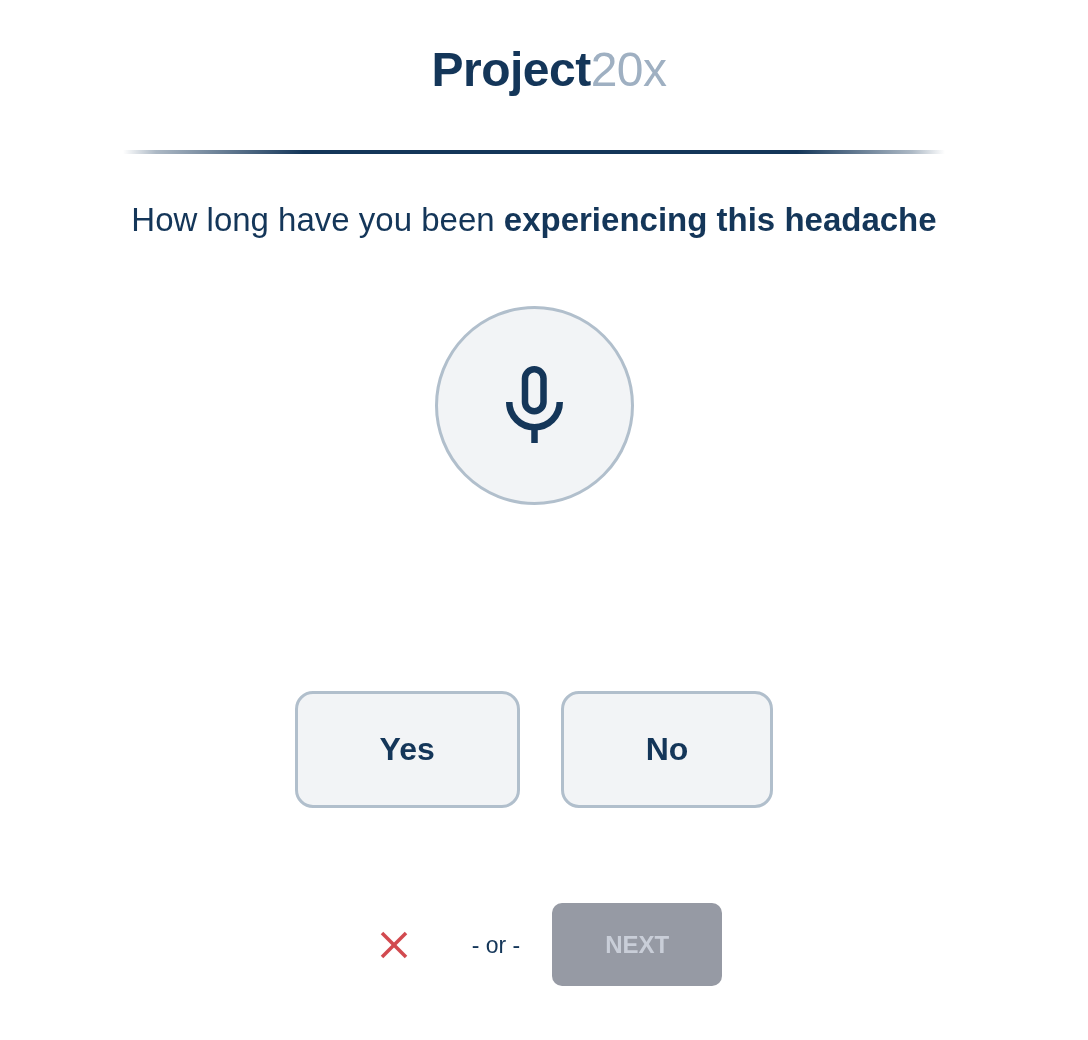 This screenshot has height=1040, width=1088. I want to click on answer-button: No, so click(667, 749).